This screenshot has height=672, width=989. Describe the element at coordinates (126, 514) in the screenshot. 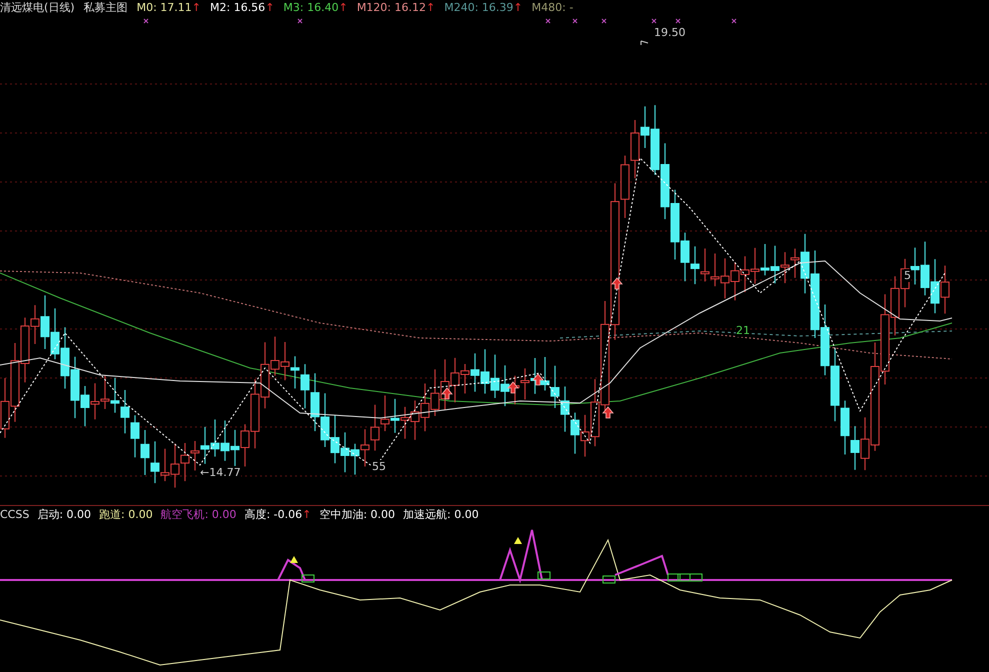

I see `legend-value: 跑道: 0.00` at that location.